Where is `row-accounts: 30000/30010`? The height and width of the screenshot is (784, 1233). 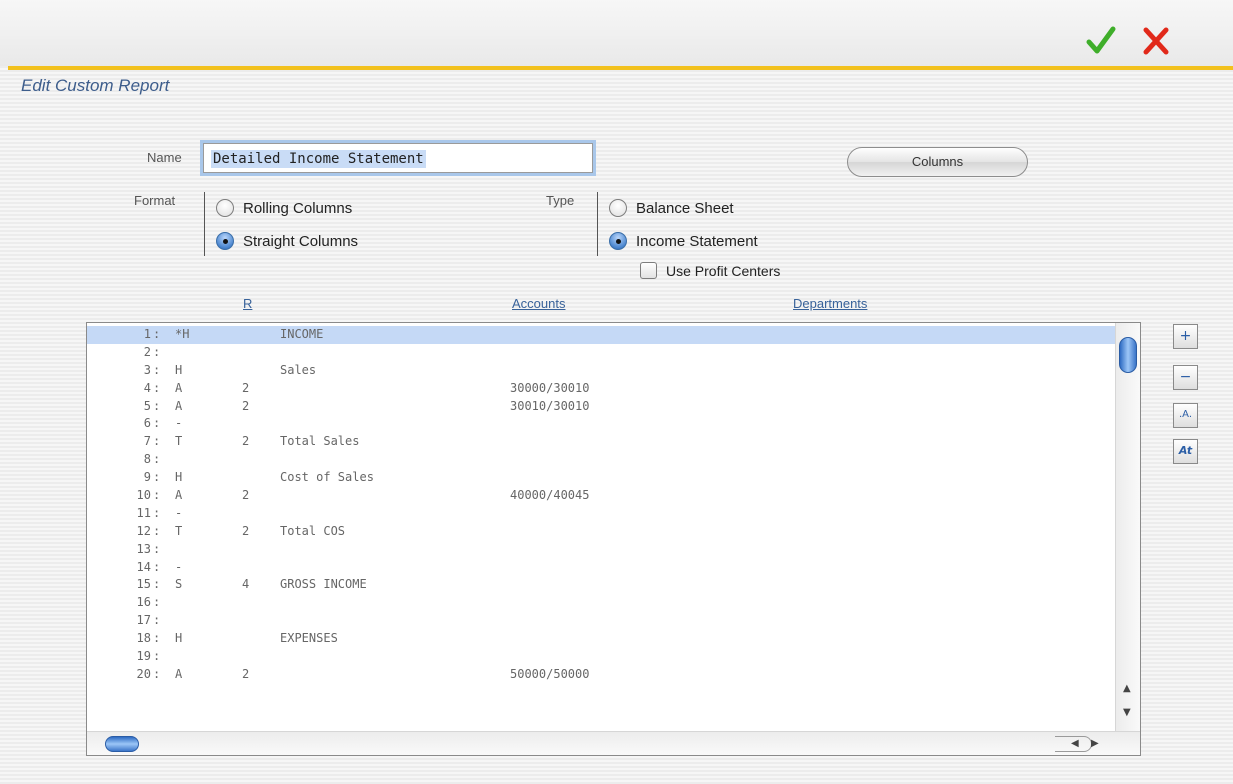
row-accounts: 30000/30010 is located at coordinates (550, 387).